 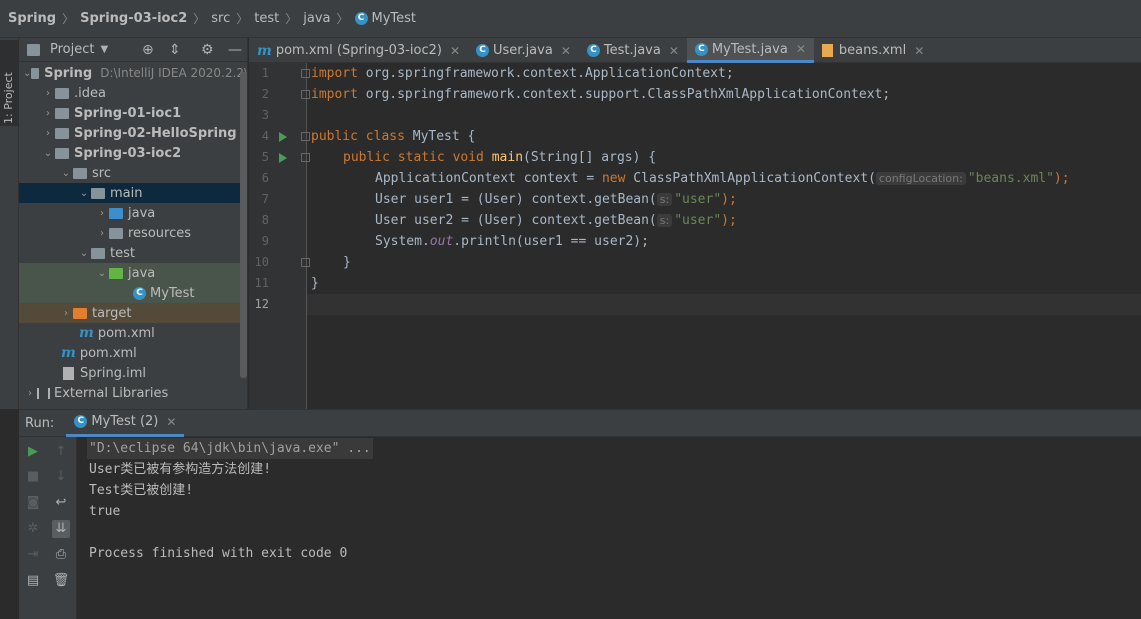 What do you see at coordinates (385, 18) in the screenshot?
I see `breadcrumb-item-mytest: C MyTest` at bounding box center [385, 18].